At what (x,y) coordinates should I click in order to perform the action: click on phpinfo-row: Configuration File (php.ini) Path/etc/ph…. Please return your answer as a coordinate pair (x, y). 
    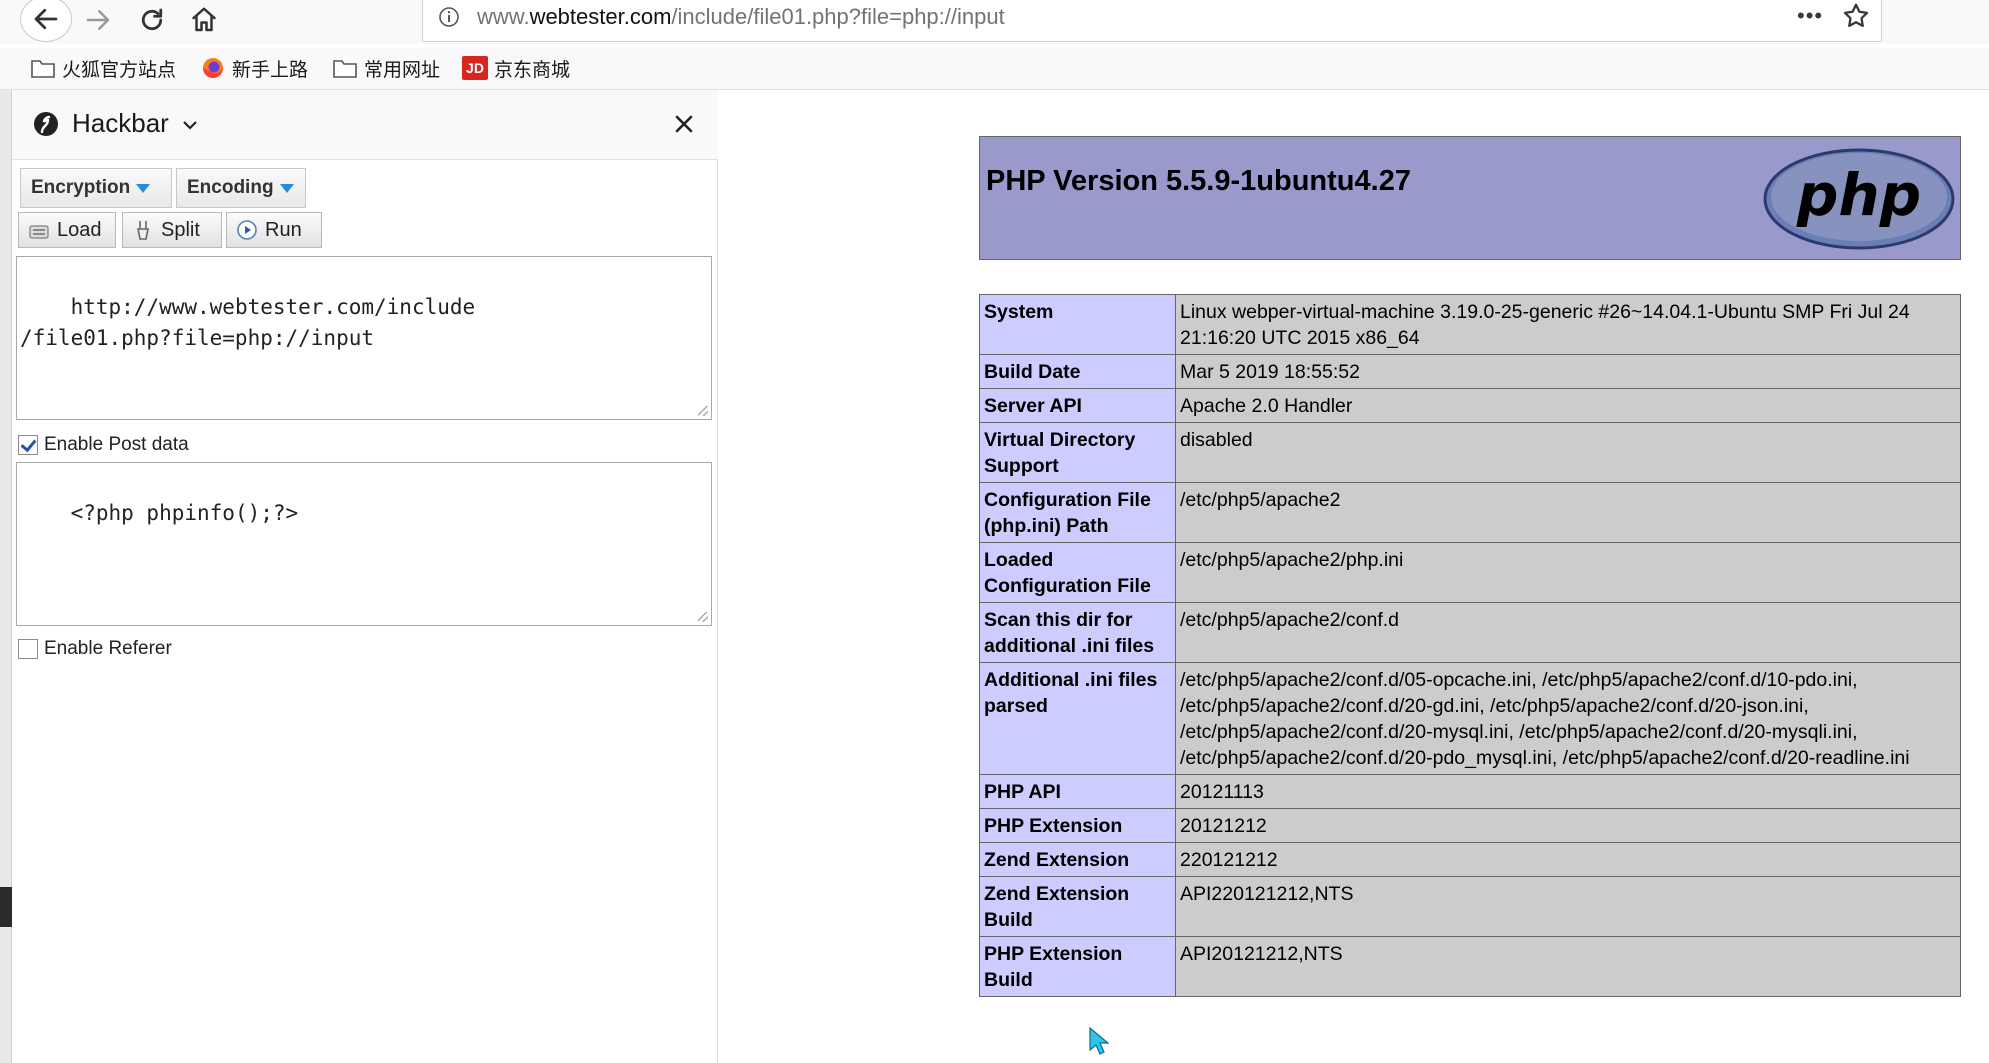
    Looking at the image, I should click on (1470, 512).